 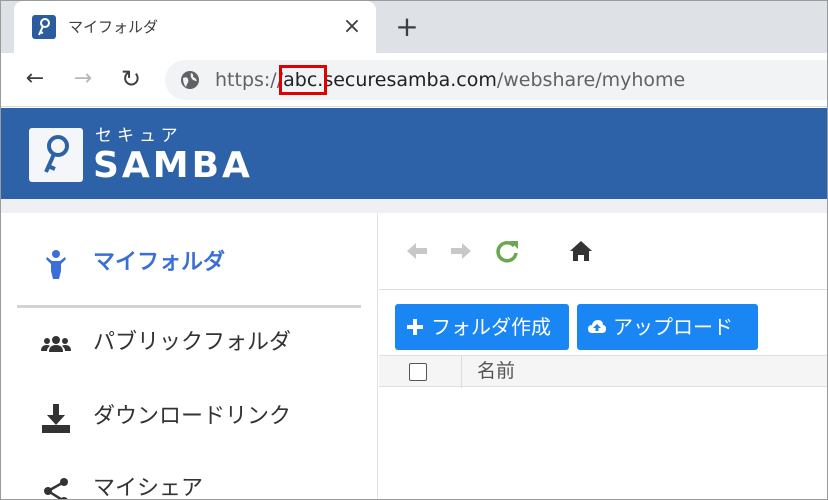 What do you see at coordinates (491, 327) in the screenshot?
I see `create-folder-label: フォルダ作成` at bounding box center [491, 327].